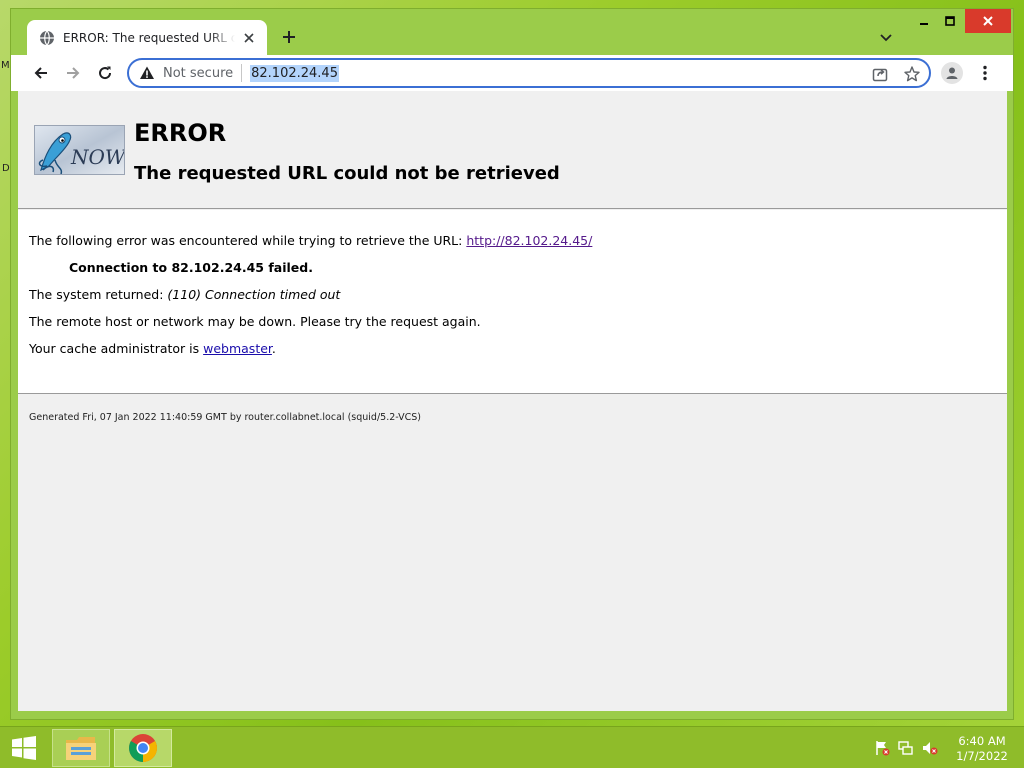 This screenshot has width=1024, height=768. I want to click on window-close-button, so click(988, 21).